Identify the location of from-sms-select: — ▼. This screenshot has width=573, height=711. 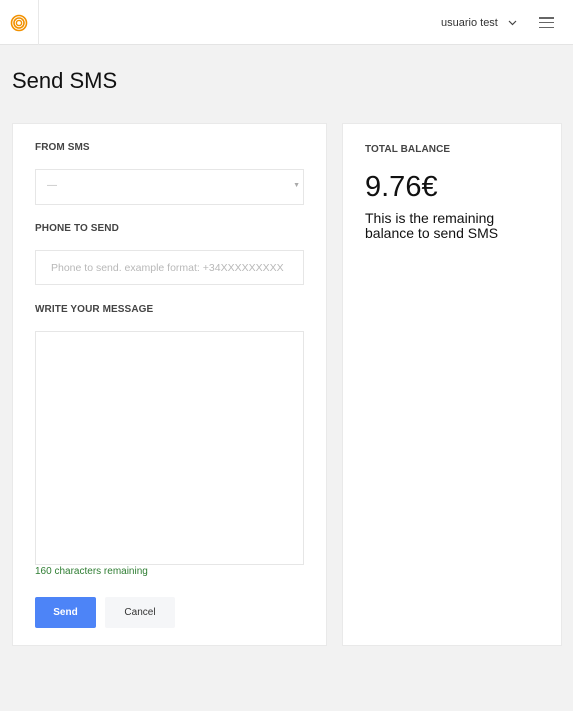
(169, 187).